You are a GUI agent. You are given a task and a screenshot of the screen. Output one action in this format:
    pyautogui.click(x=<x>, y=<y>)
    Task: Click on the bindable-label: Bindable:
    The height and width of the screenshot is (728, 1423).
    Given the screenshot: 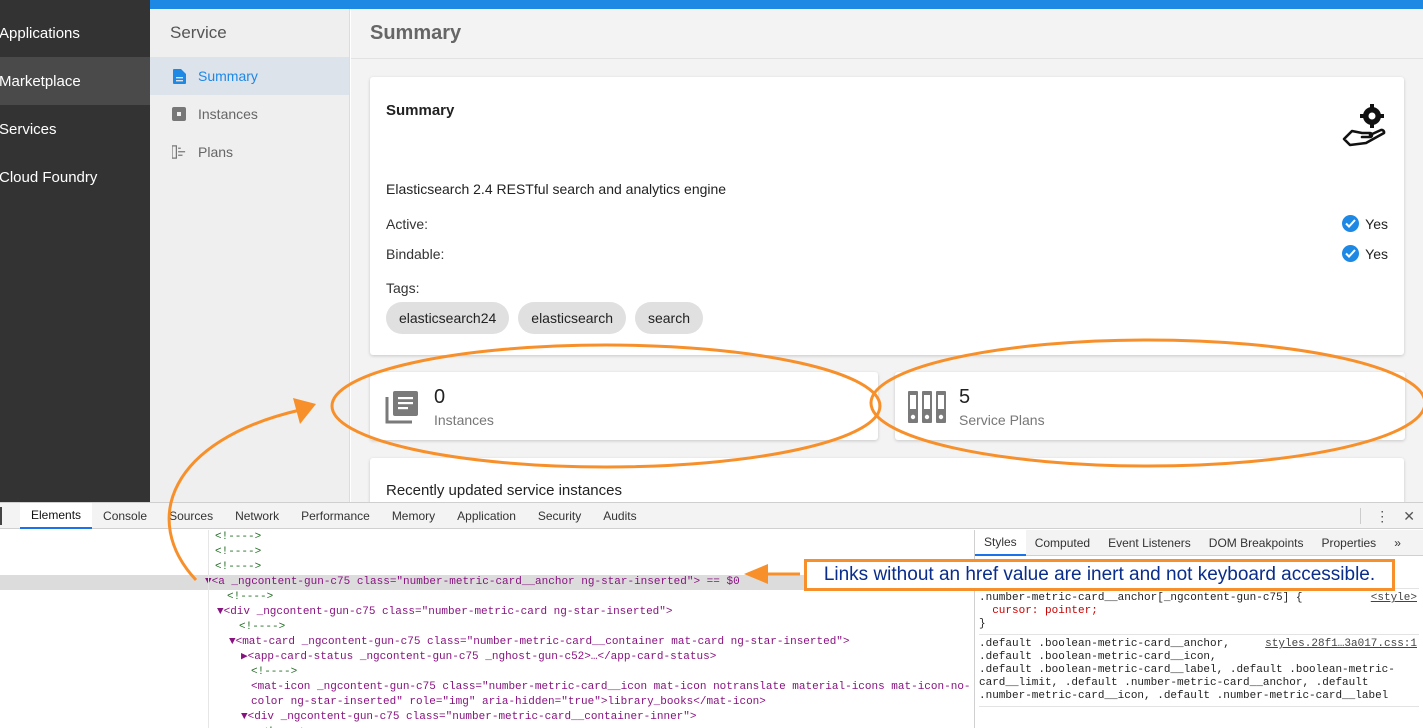 What is the action you would take?
    pyautogui.click(x=415, y=253)
    